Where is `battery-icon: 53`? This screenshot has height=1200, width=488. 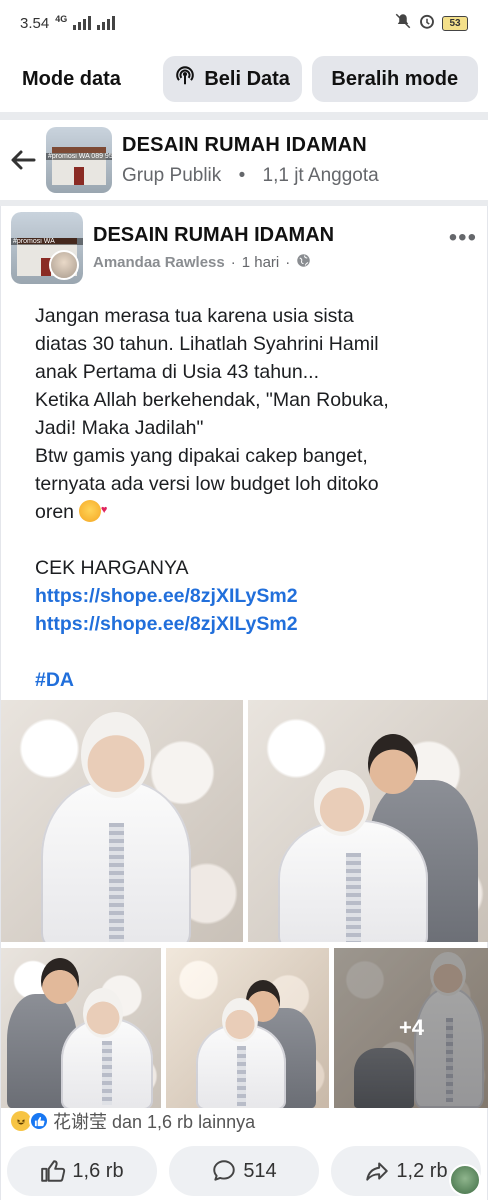 battery-icon: 53 is located at coordinates (455, 23).